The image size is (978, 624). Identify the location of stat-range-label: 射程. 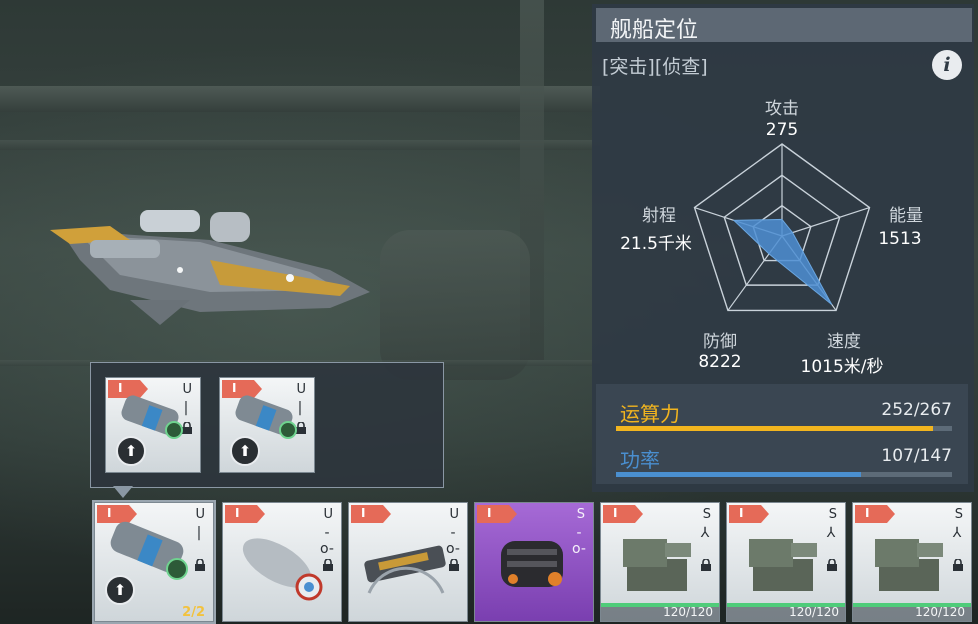
(659, 216).